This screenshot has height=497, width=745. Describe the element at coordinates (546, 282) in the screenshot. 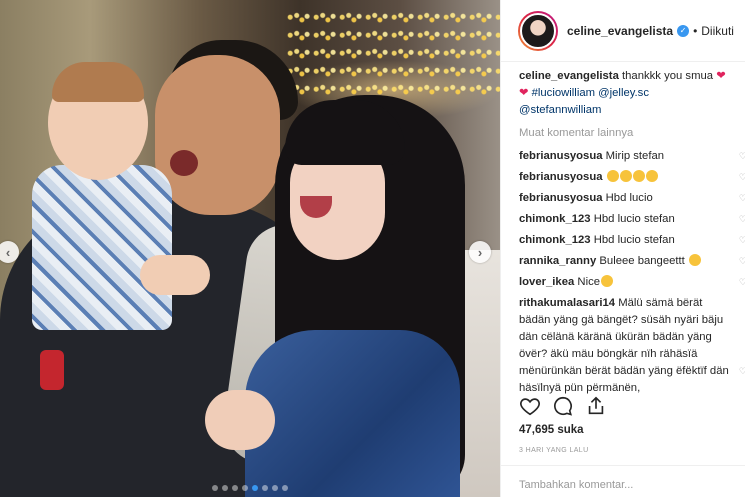

I see `comment-username: lover_ikea` at that location.